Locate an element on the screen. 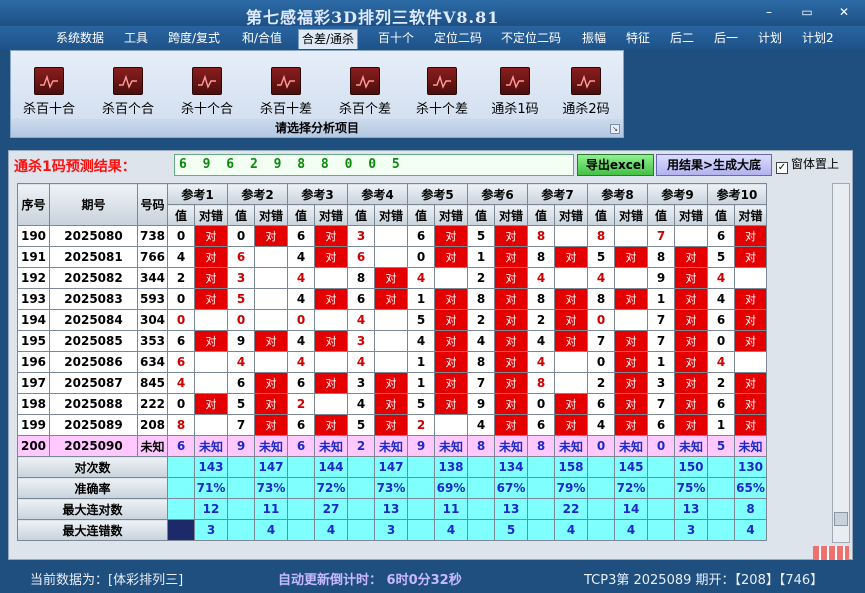 This screenshot has width=865, height=593. table-row: 195 2025085 353 6 对 9 对 4 对 3 4 对 4 对 4 对 7 对 7 对 0 对 is located at coordinates (392, 341).